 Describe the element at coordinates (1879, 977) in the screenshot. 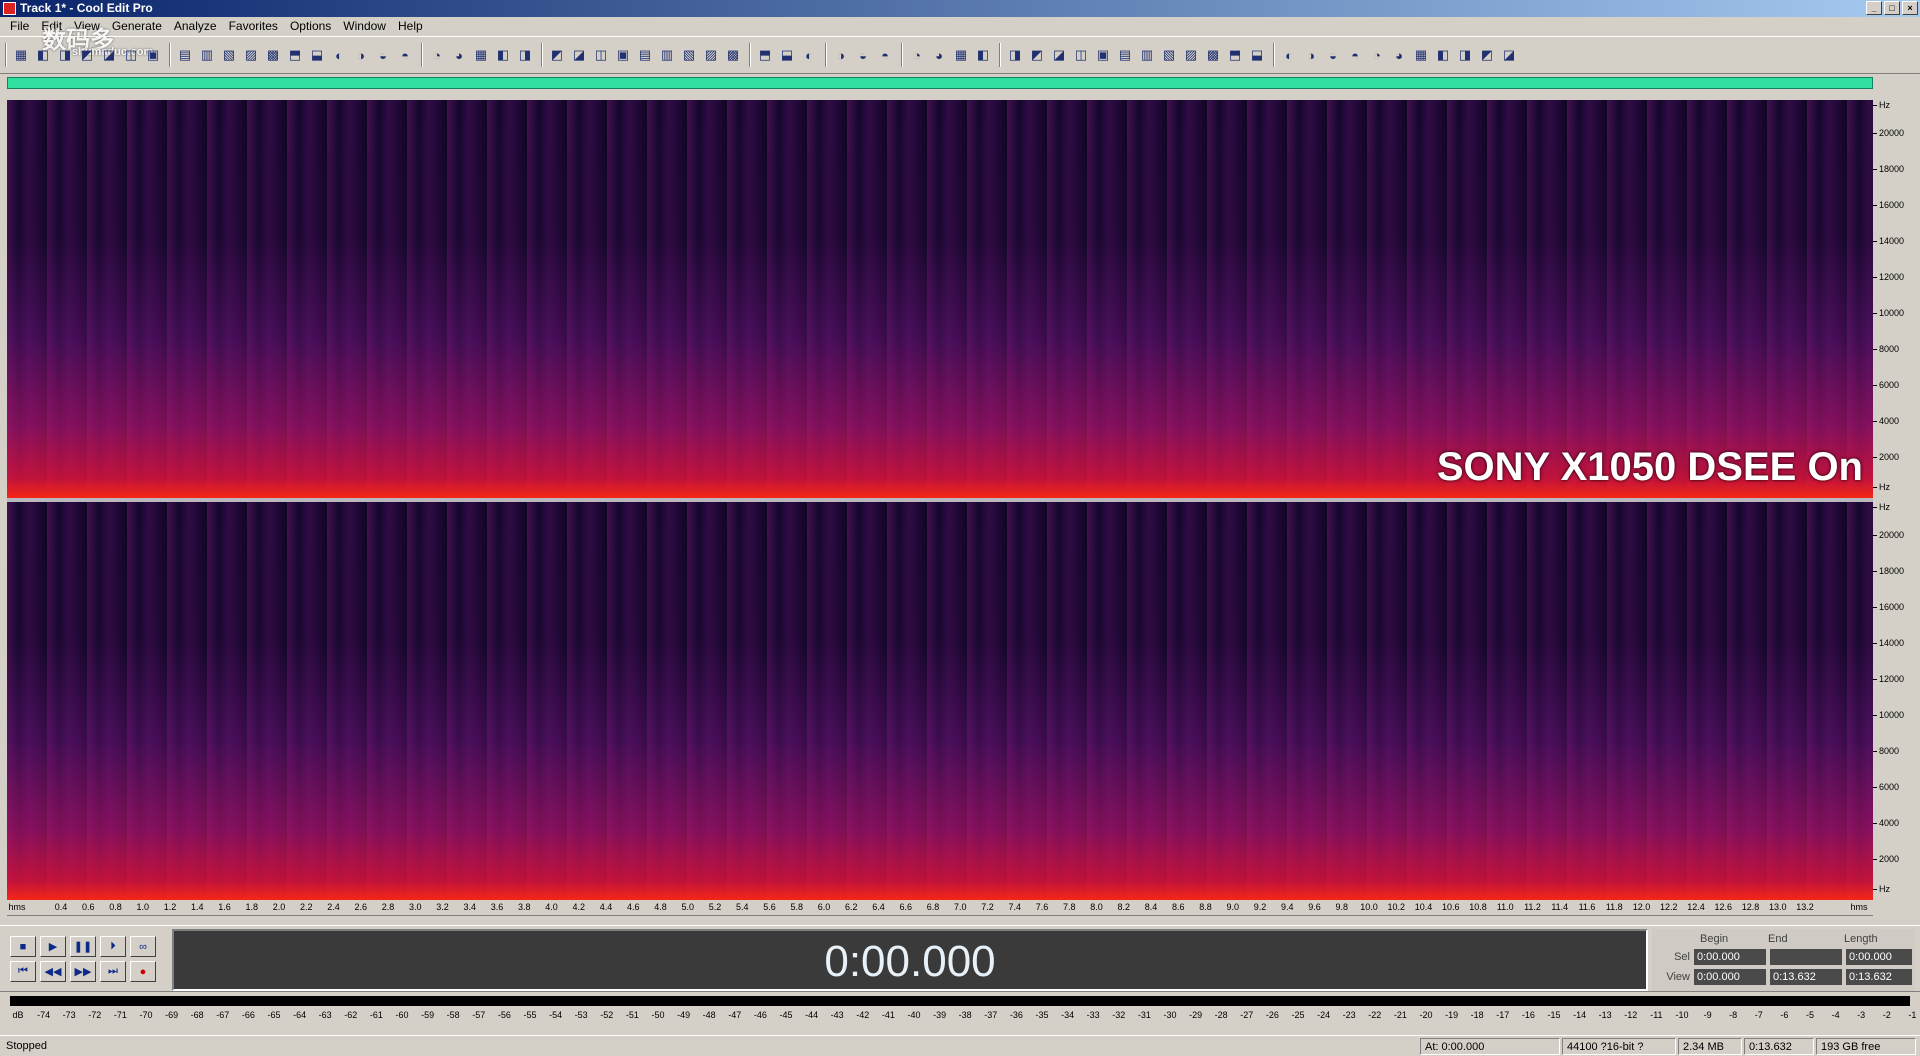

I see `view-length-field: 0:13.632` at that location.